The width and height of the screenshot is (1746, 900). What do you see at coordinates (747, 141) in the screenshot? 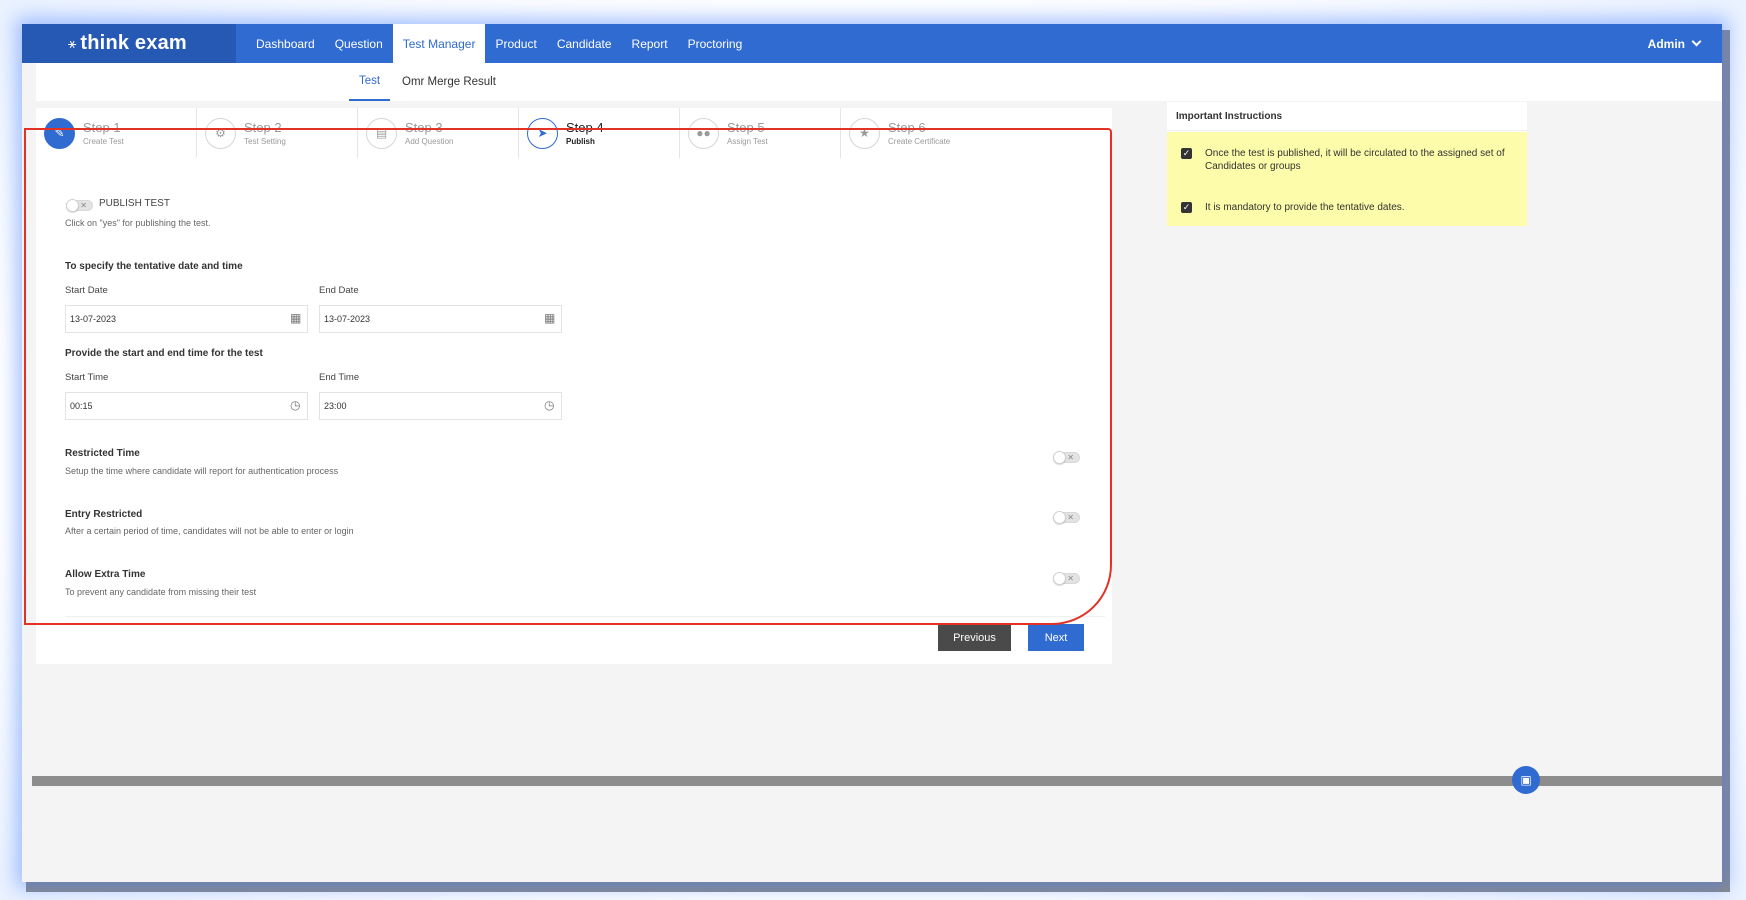
I see `step-subtitle: Assign Test` at bounding box center [747, 141].